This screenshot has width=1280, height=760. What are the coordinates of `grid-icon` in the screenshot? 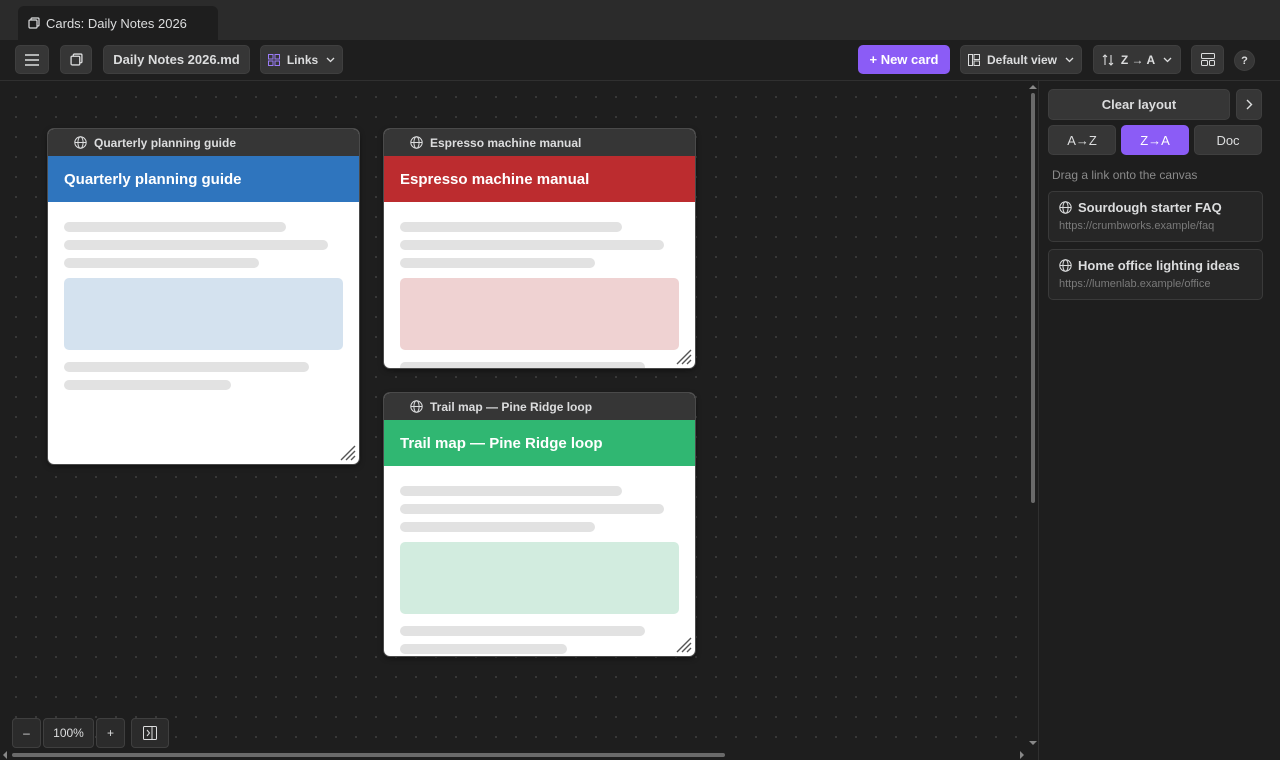 It's located at (273, 59).